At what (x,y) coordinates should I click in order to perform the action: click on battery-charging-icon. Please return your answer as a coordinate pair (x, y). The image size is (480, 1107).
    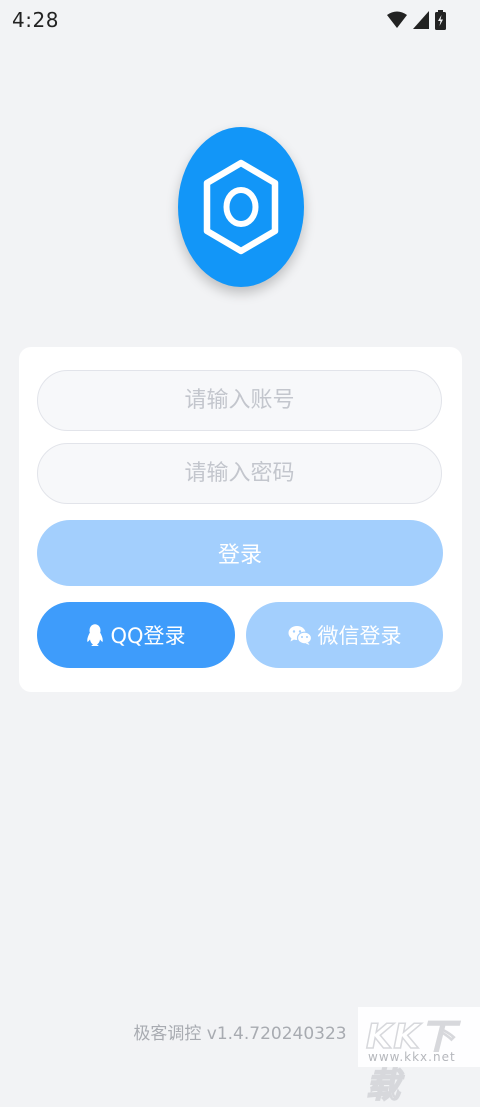
    Looking at the image, I should click on (440, 20).